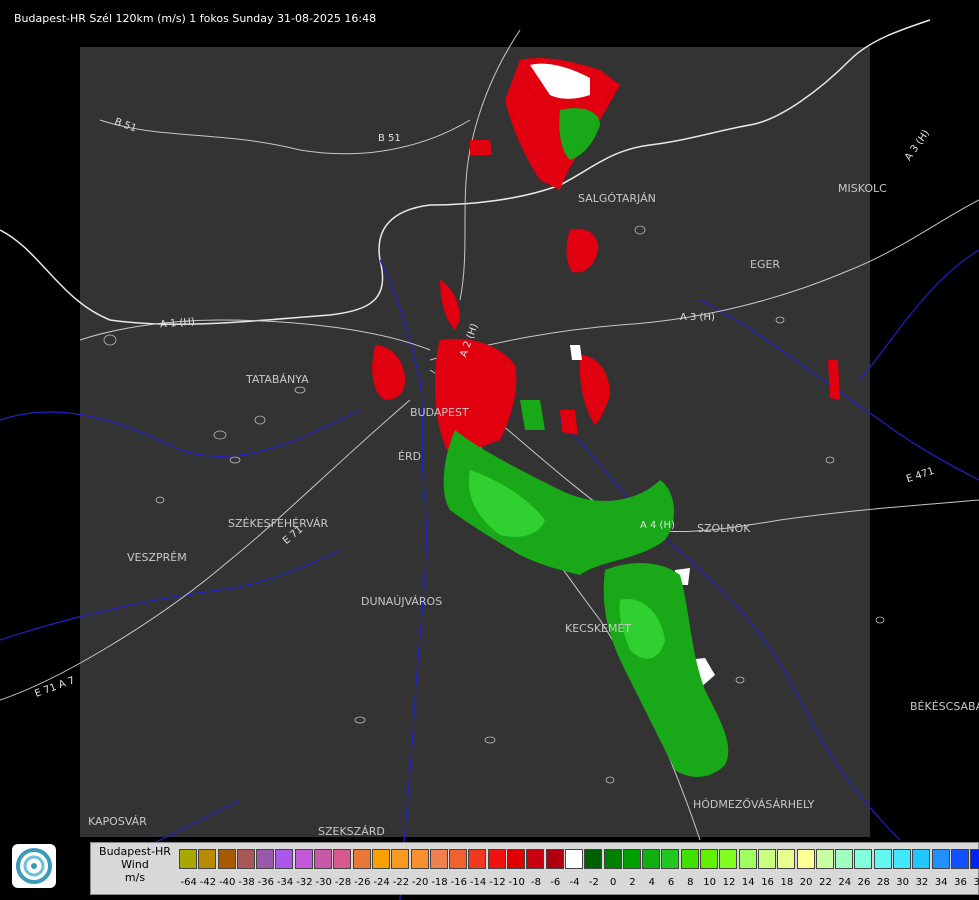 The width and height of the screenshot is (979, 900). What do you see at coordinates (389, 138) in the screenshot?
I see `road-label-b51-east: B 51` at bounding box center [389, 138].